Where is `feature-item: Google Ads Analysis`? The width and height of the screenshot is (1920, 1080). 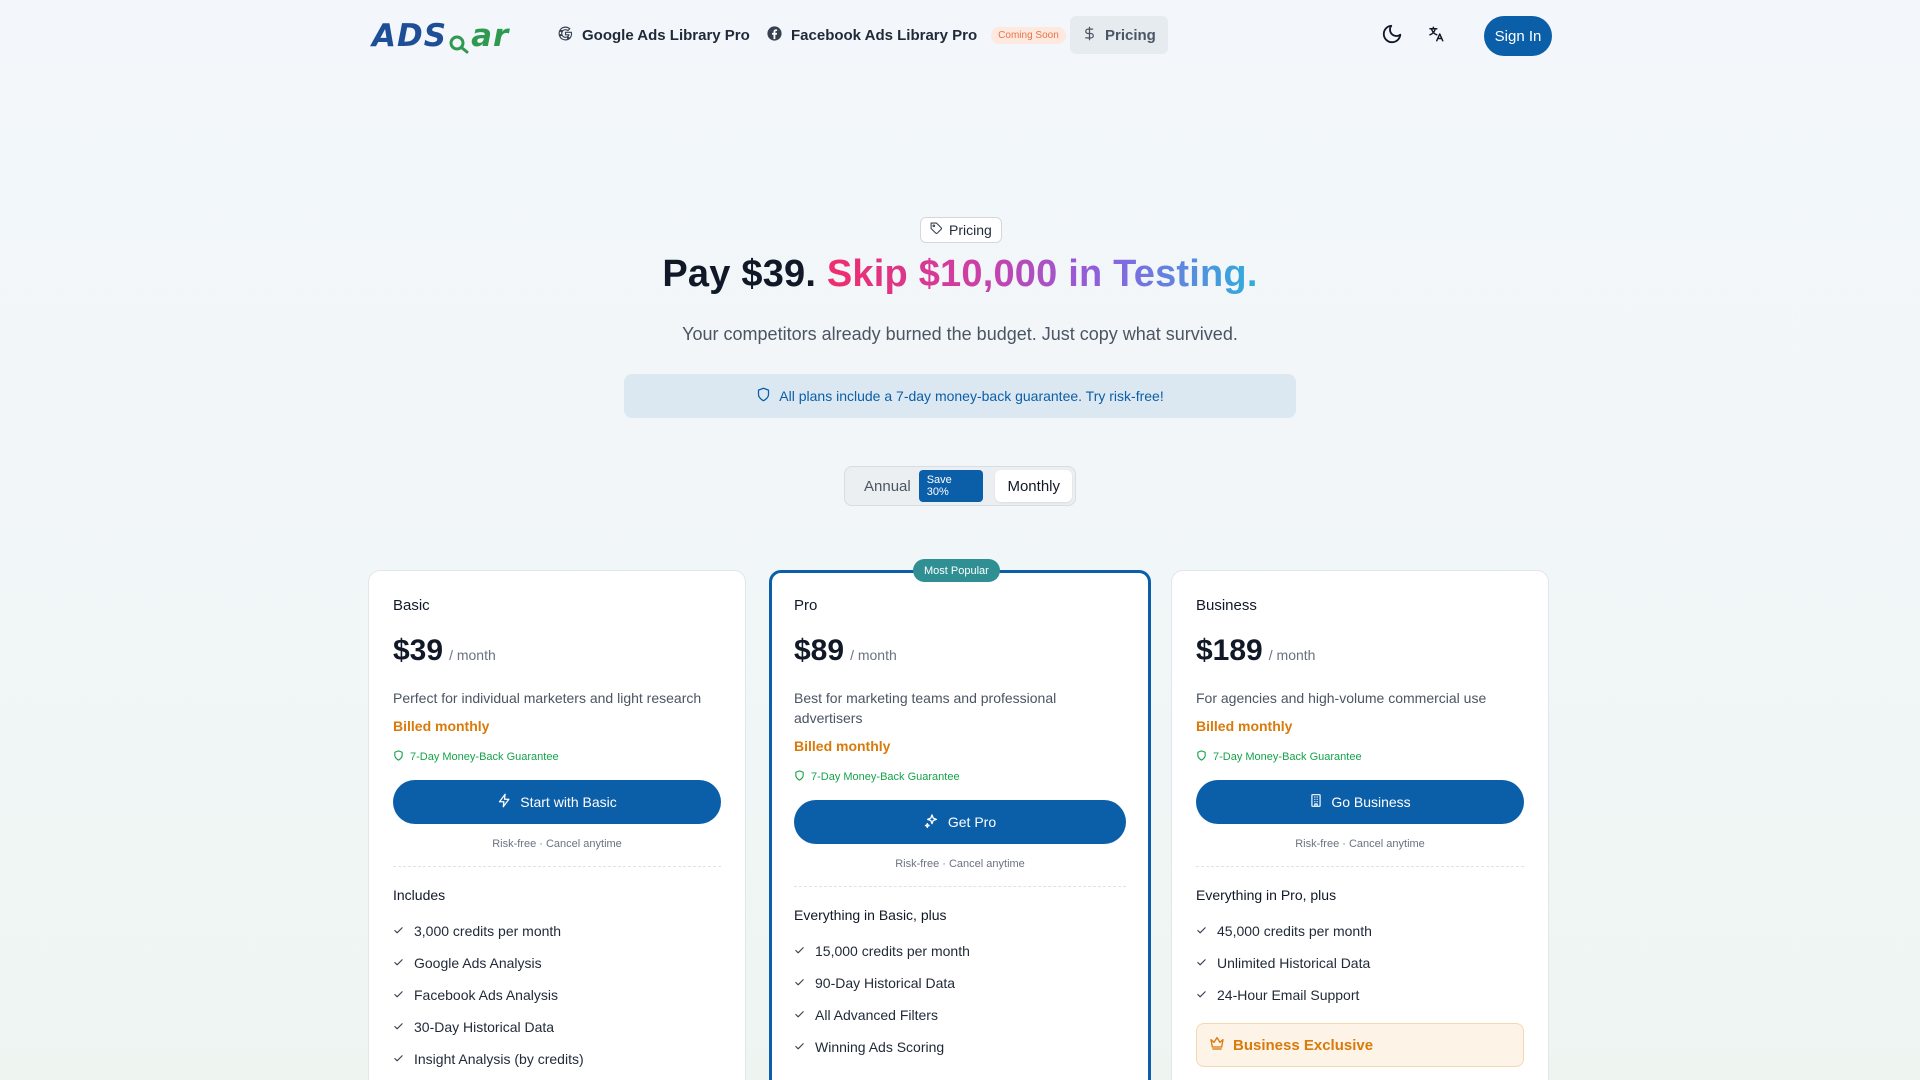
feature-item: Google Ads Analysis is located at coordinates (557, 963).